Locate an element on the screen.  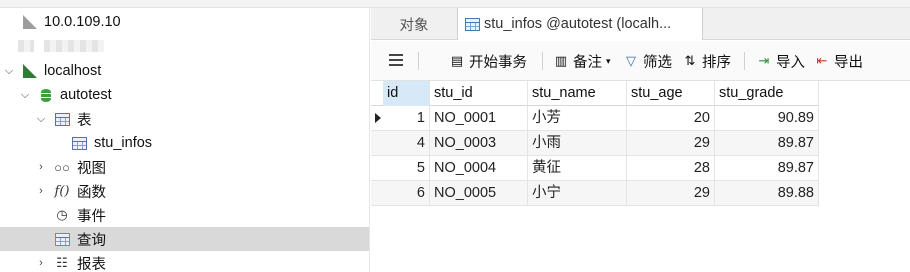
menu-bar is located at coordinates (455, 4).